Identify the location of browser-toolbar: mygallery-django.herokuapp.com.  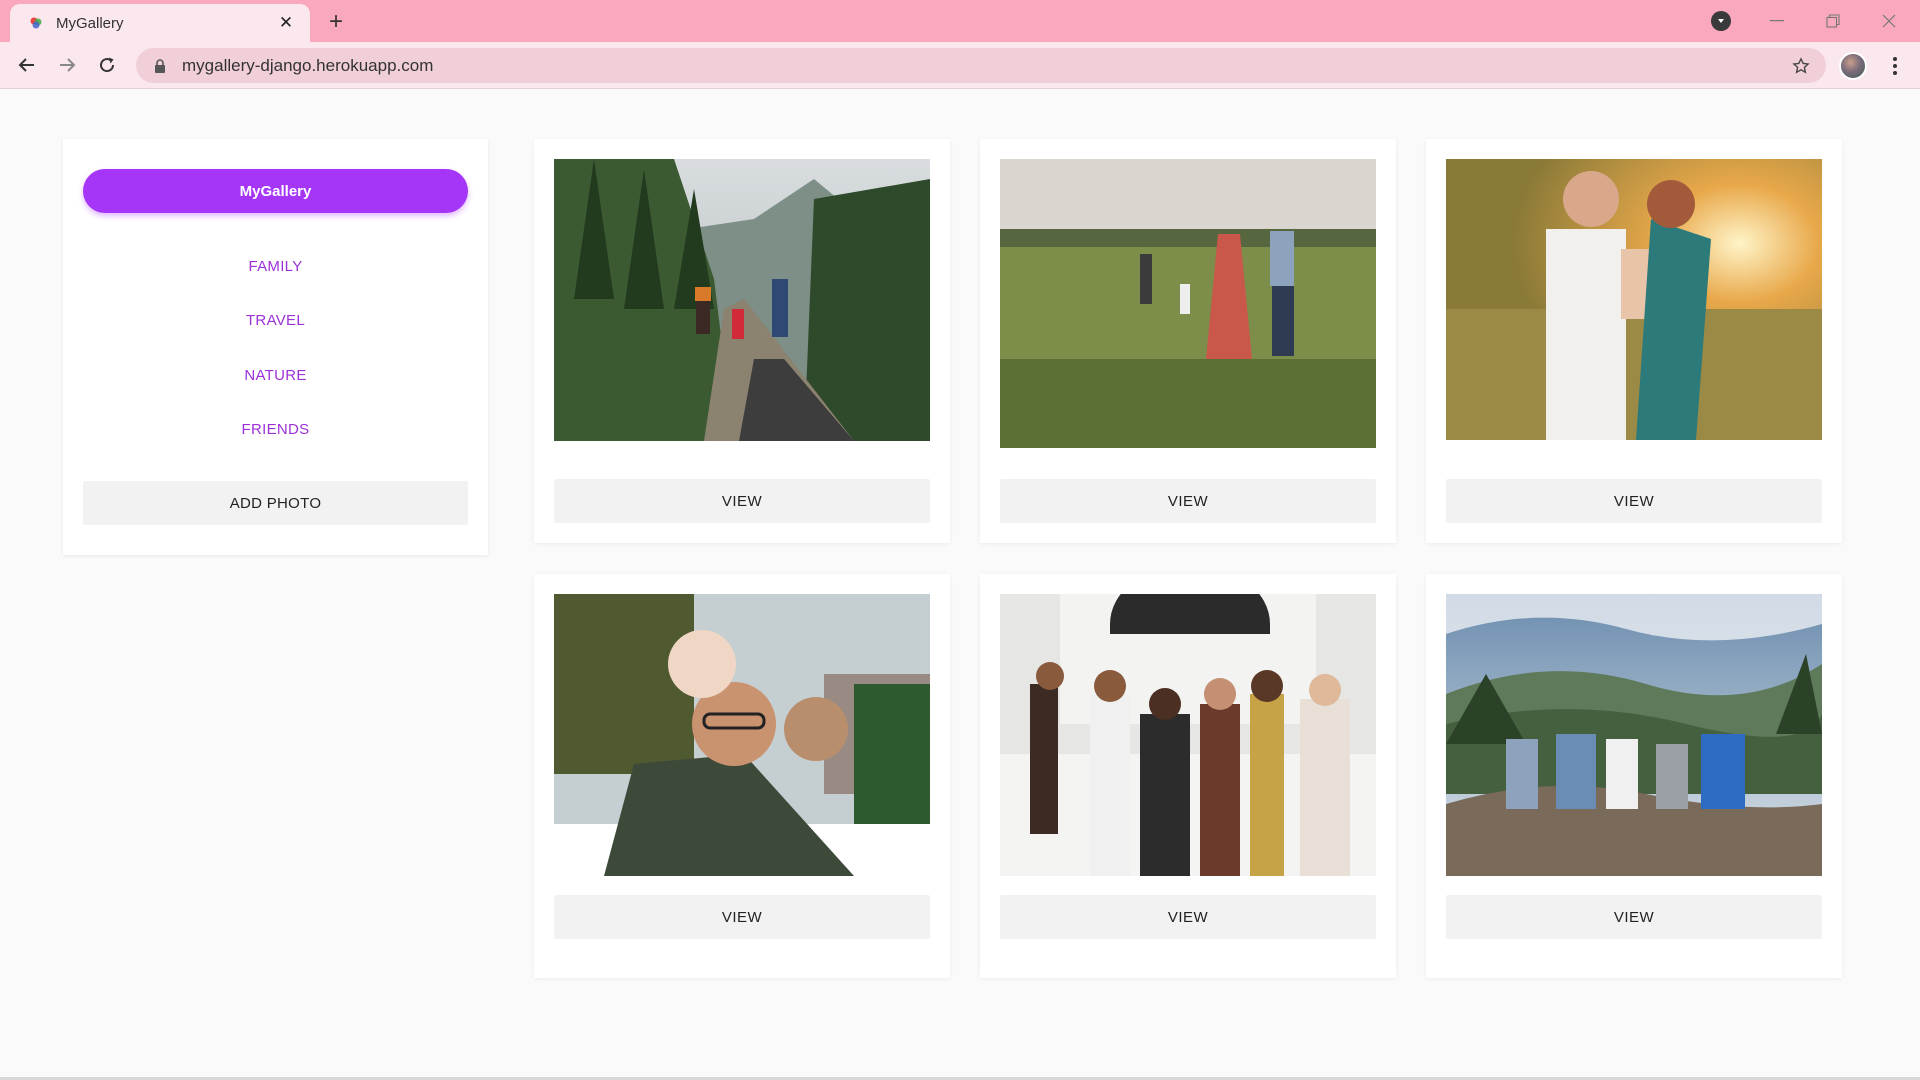
(960, 65).